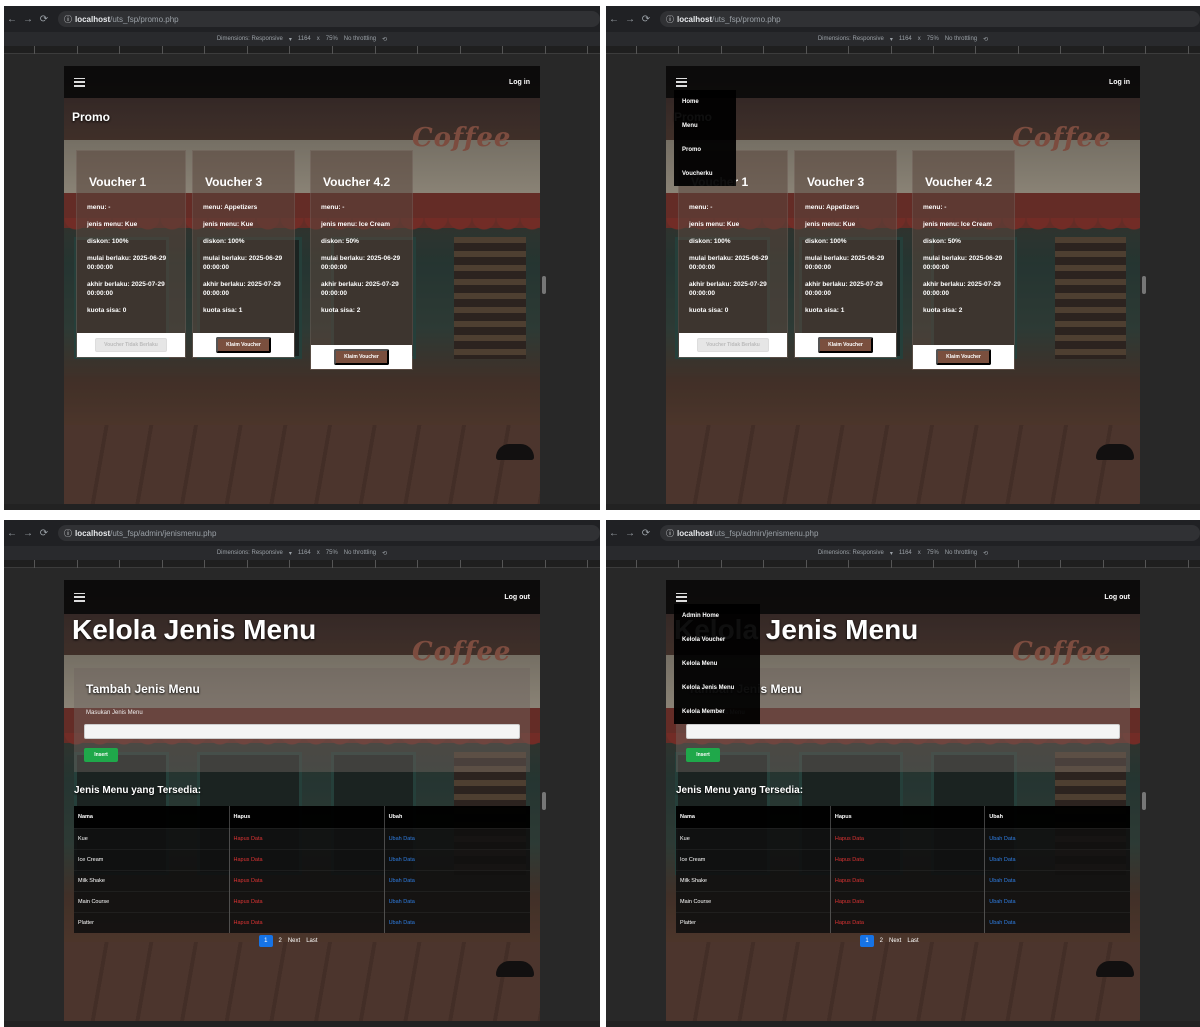 The image size is (1200, 1027). Describe the element at coordinates (717, 688) in the screenshot. I see `nav-item-kelola-jenis-menu: Kelola Jenis Menu` at that location.